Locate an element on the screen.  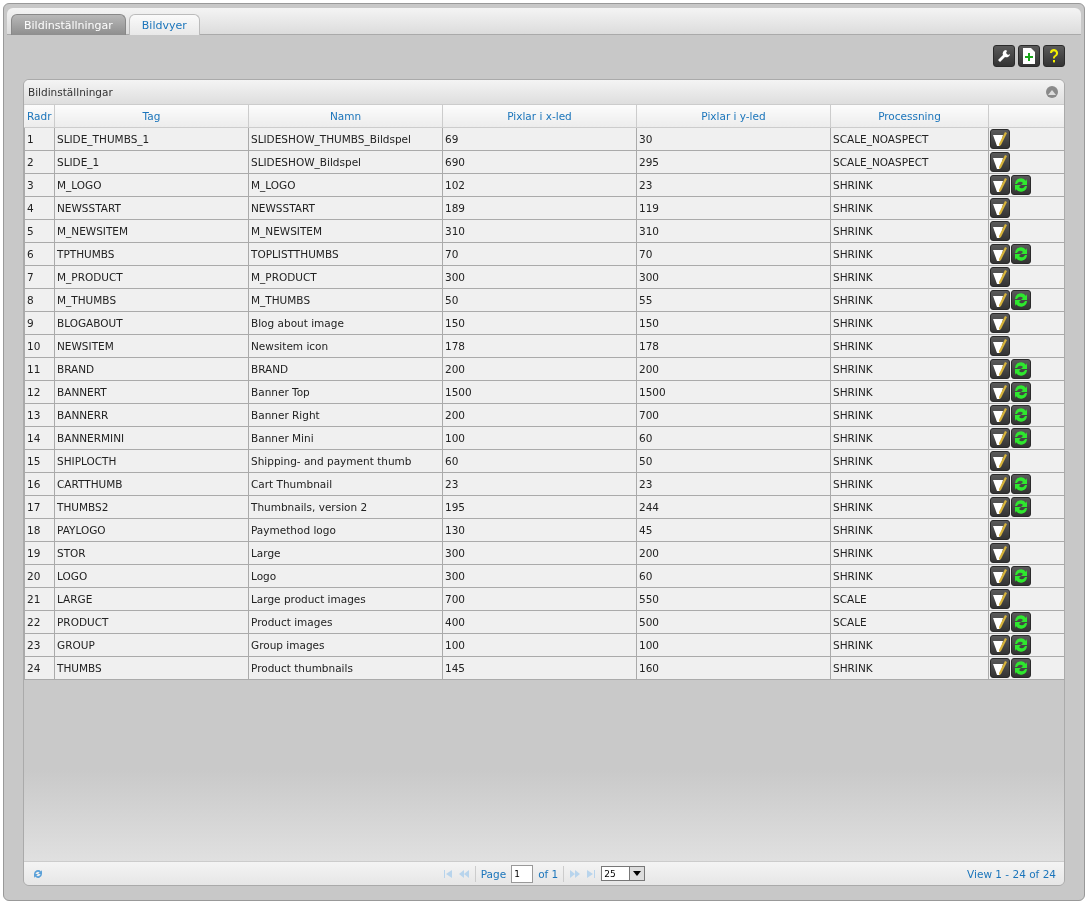
collapse-icon is located at coordinates (1052, 92).